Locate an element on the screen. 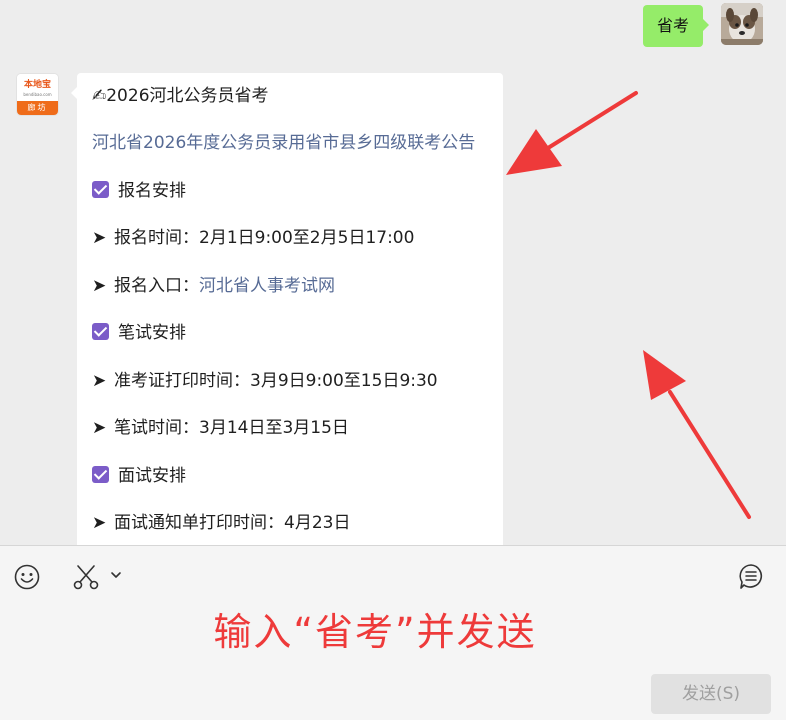  outgoing-message-bubble: 省考 is located at coordinates (676, 26).